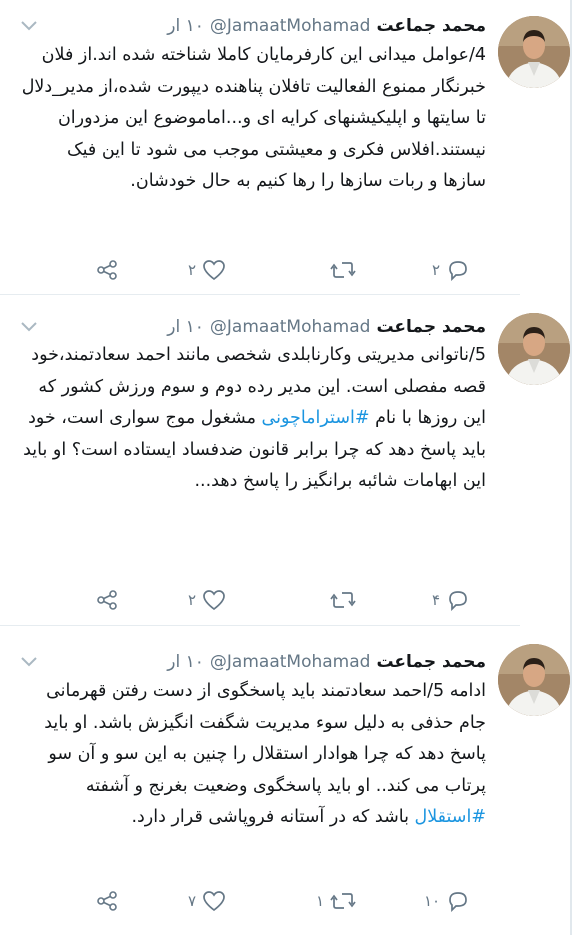 This screenshot has width=584, height=935. What do you see at coordinates (436, 270) in the screenshot?
I see `reply-count: ۲` at bounding box center [436, 270].